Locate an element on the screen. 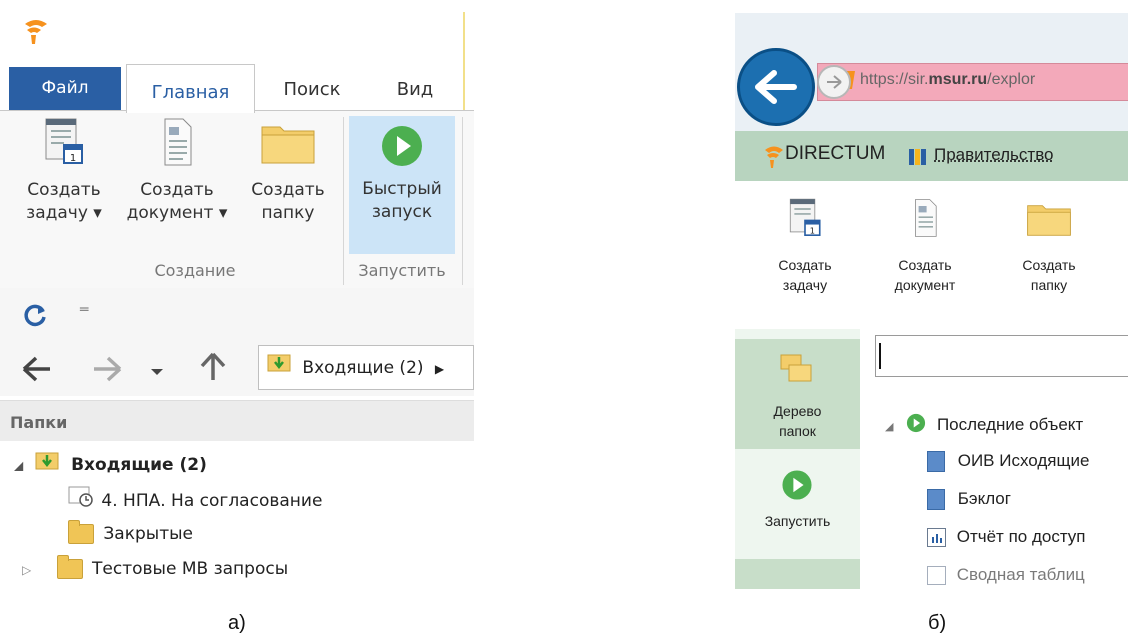 This screenshot has width=1128, height=639. quick-run-label-1: Быстрый is located at coordinates (402, 189).